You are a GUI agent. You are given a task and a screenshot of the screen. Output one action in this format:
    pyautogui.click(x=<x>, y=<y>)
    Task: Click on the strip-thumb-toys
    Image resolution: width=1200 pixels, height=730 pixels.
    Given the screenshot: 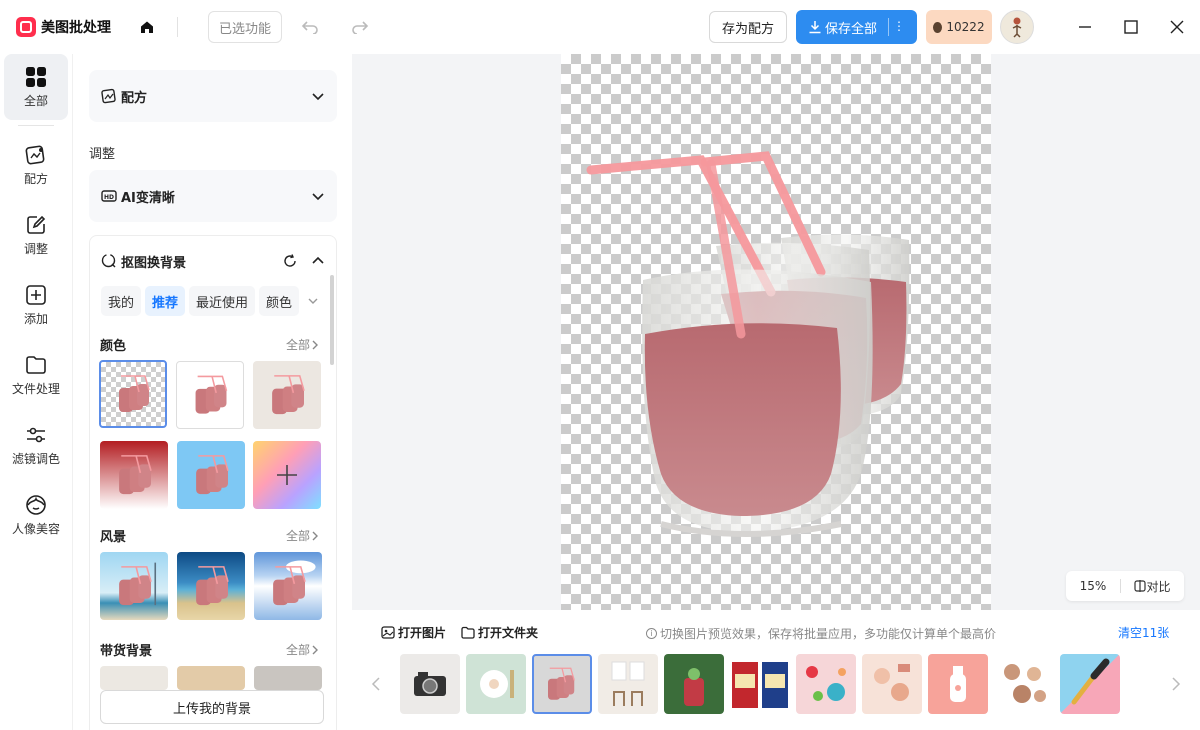 What is the action you would take?
    pyautogui.click(x=826, y=684)
    